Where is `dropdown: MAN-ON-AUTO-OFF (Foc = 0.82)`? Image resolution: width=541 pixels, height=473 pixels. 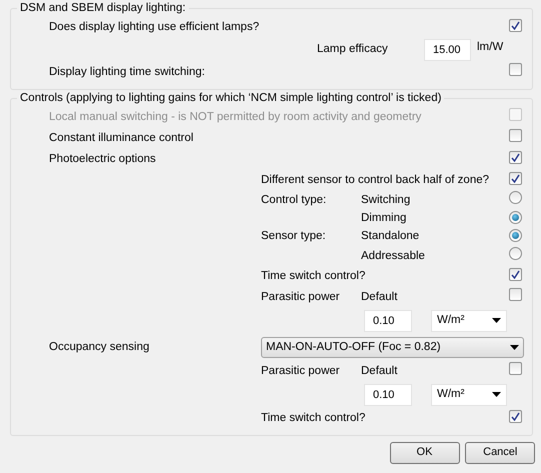 dropdown: MAN-ON-AUTO-OFF (Foc = 0.82) is located at coordinates (392, 347).